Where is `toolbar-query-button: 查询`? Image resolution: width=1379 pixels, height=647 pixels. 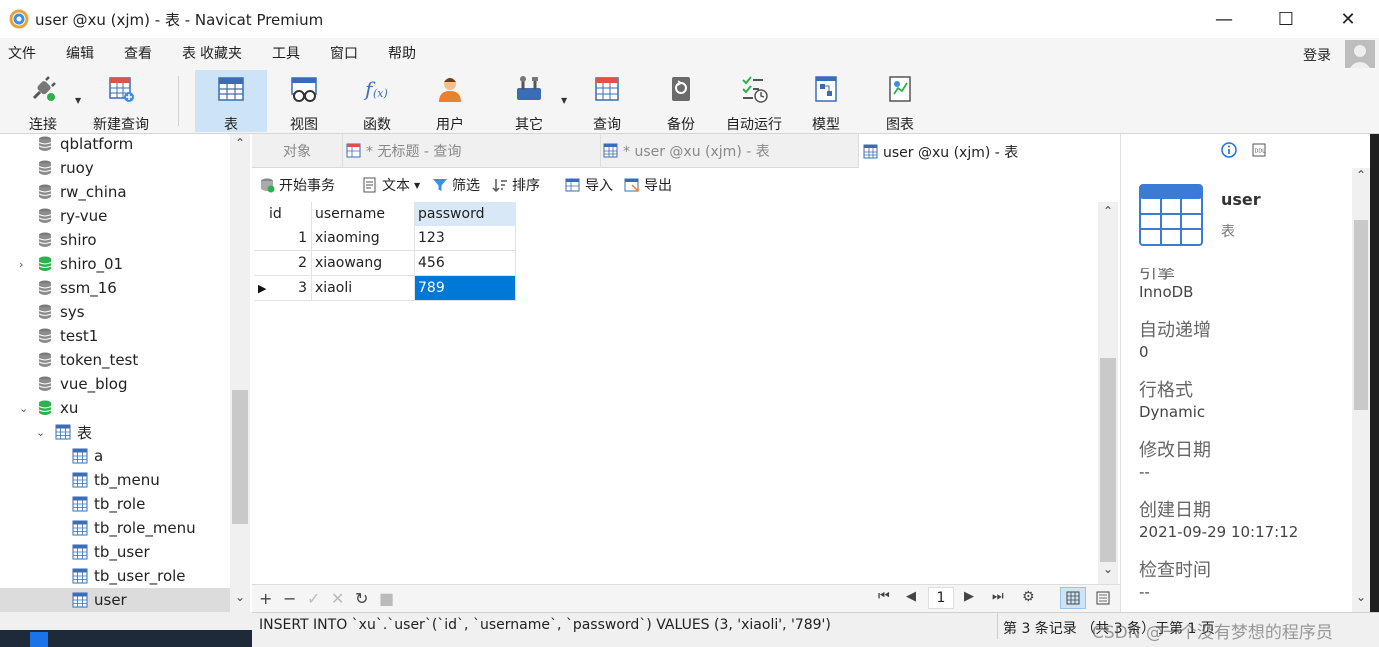 toolbar-query-button: 查询 is located at coordinates (607, 101).